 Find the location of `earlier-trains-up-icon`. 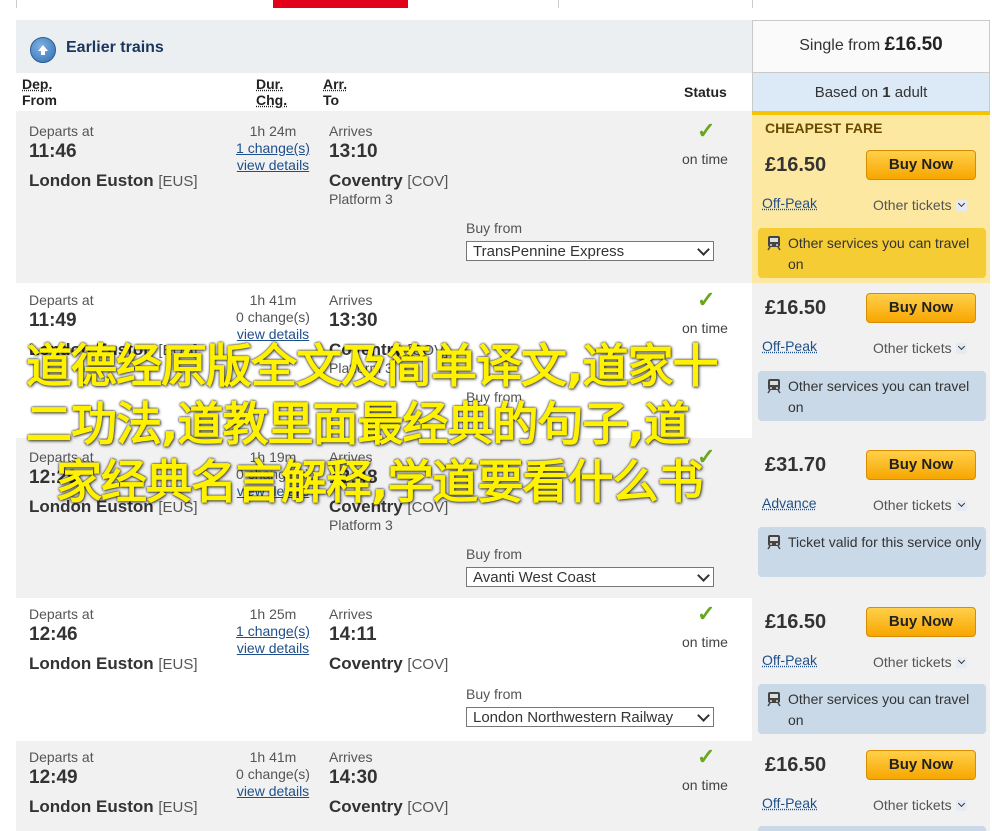

earlier-trains-up-icon is located at coordinates (43, 50).